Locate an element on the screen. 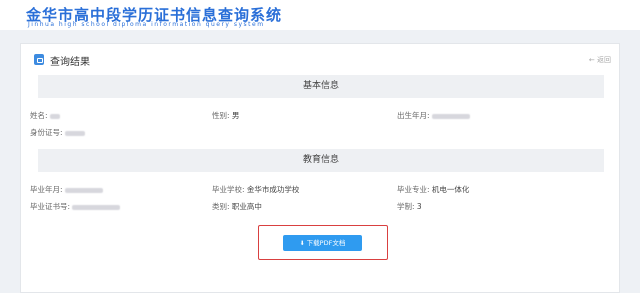 The height and width of the screenshot is (293, 640). duration-field: 学制: 3 is located at coordinates (409, 206).